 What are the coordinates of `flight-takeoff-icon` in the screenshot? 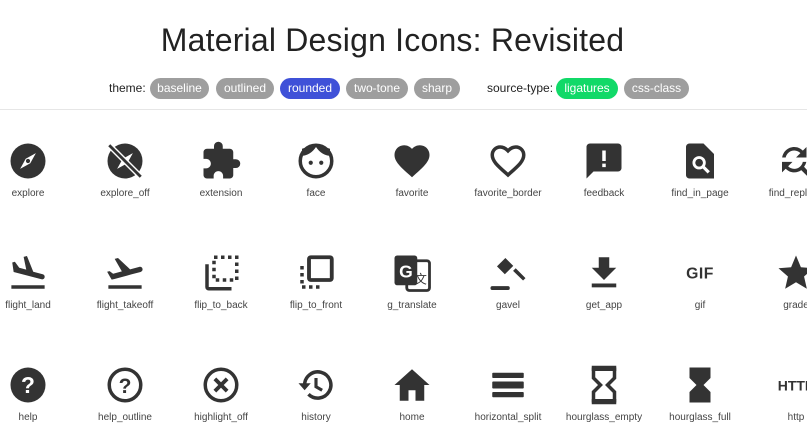 It's located at (125, 273).